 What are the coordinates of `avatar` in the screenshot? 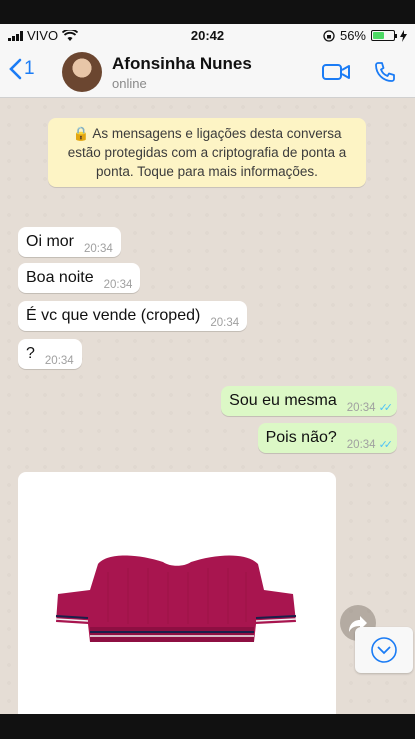 It's located at (82, 72).